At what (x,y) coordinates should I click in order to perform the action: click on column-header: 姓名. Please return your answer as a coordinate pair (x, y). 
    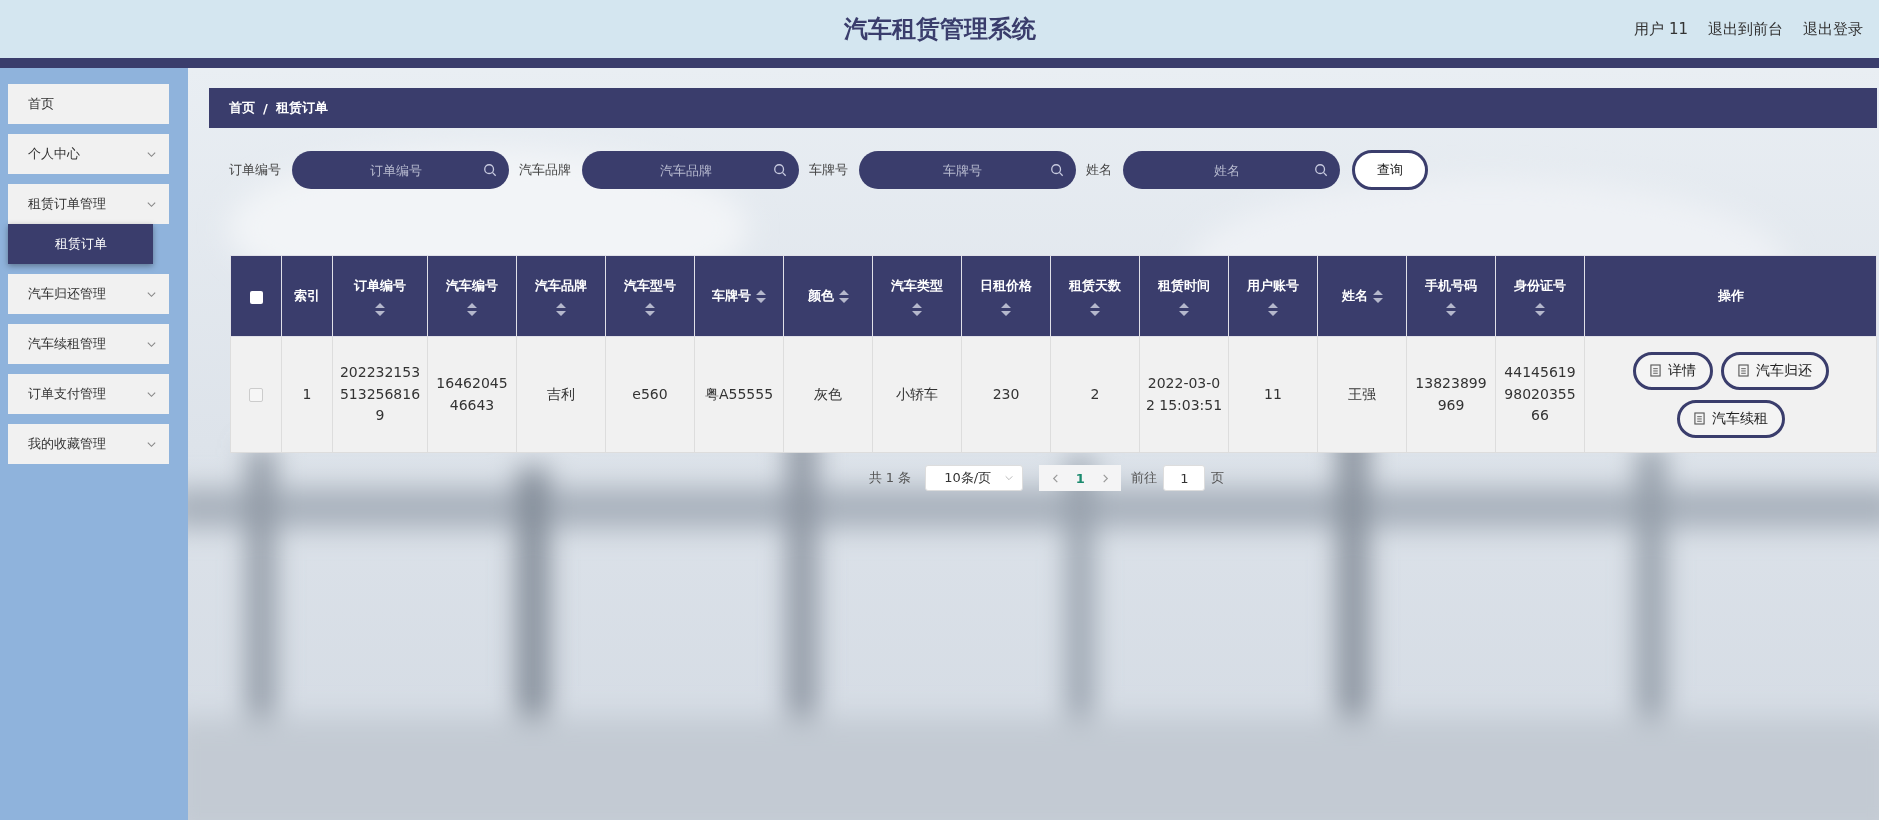
    Looking at the image, I should click on (1354, 296).